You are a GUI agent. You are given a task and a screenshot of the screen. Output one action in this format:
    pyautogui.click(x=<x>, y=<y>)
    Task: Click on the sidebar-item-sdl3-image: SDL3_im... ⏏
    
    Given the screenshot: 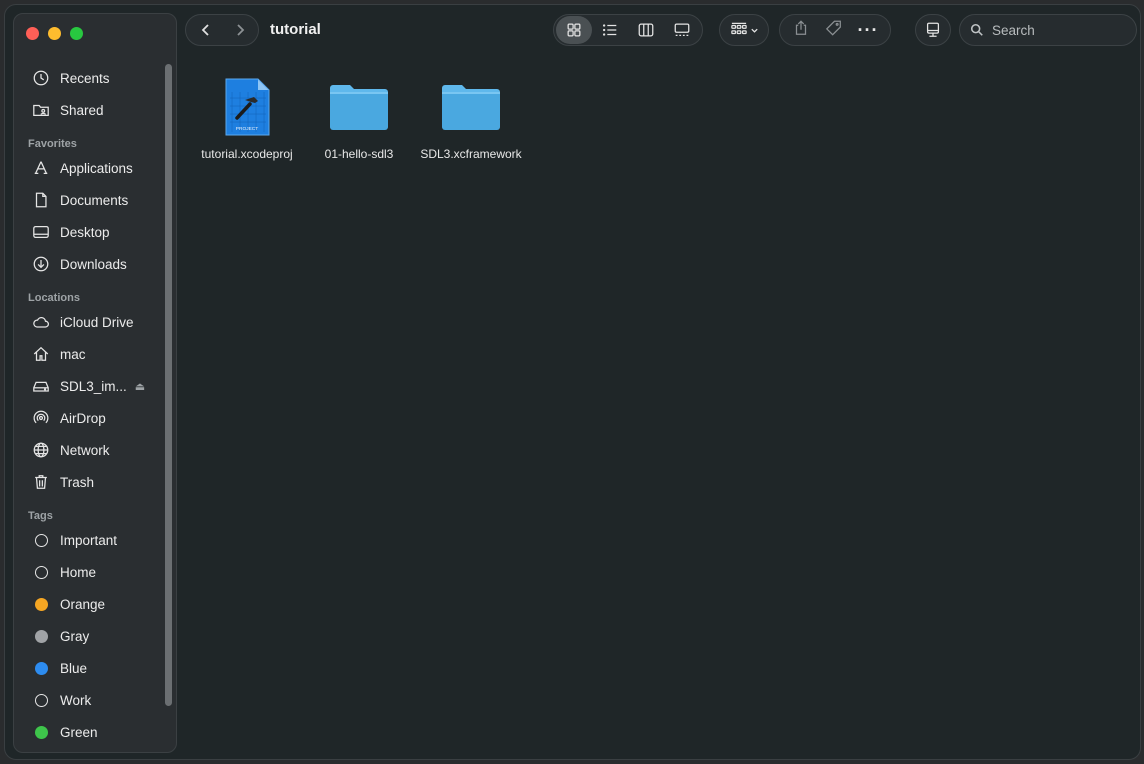 What is the action you would take?
    pyautogui.click(x=89, y=386)
    